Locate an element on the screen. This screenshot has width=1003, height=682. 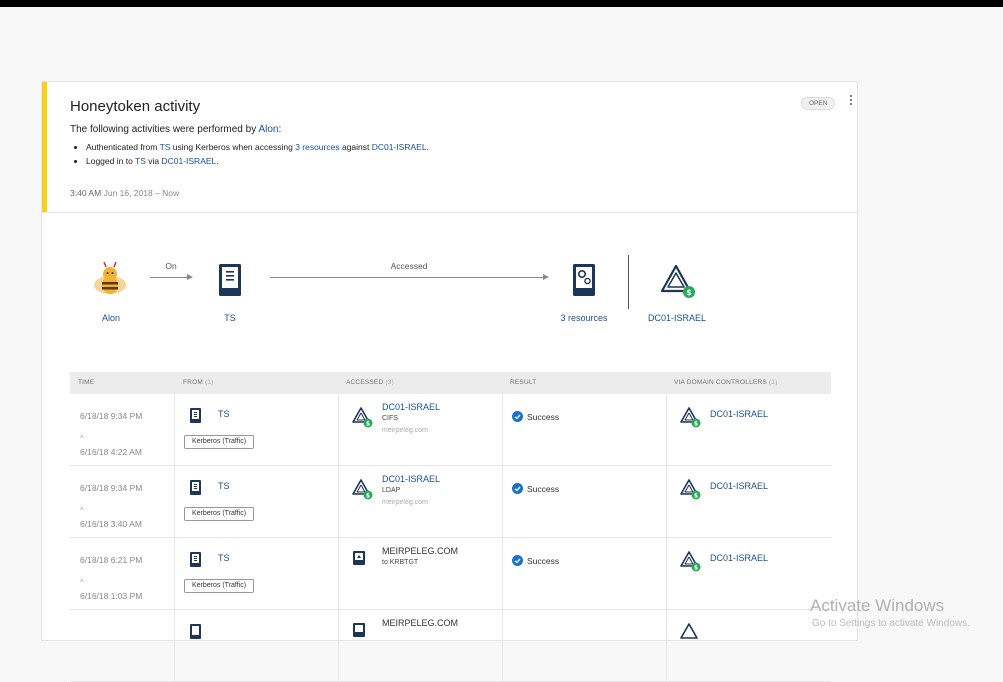
time-end: 6/18/18 6:21 PM is located at coordinates (111, 560).